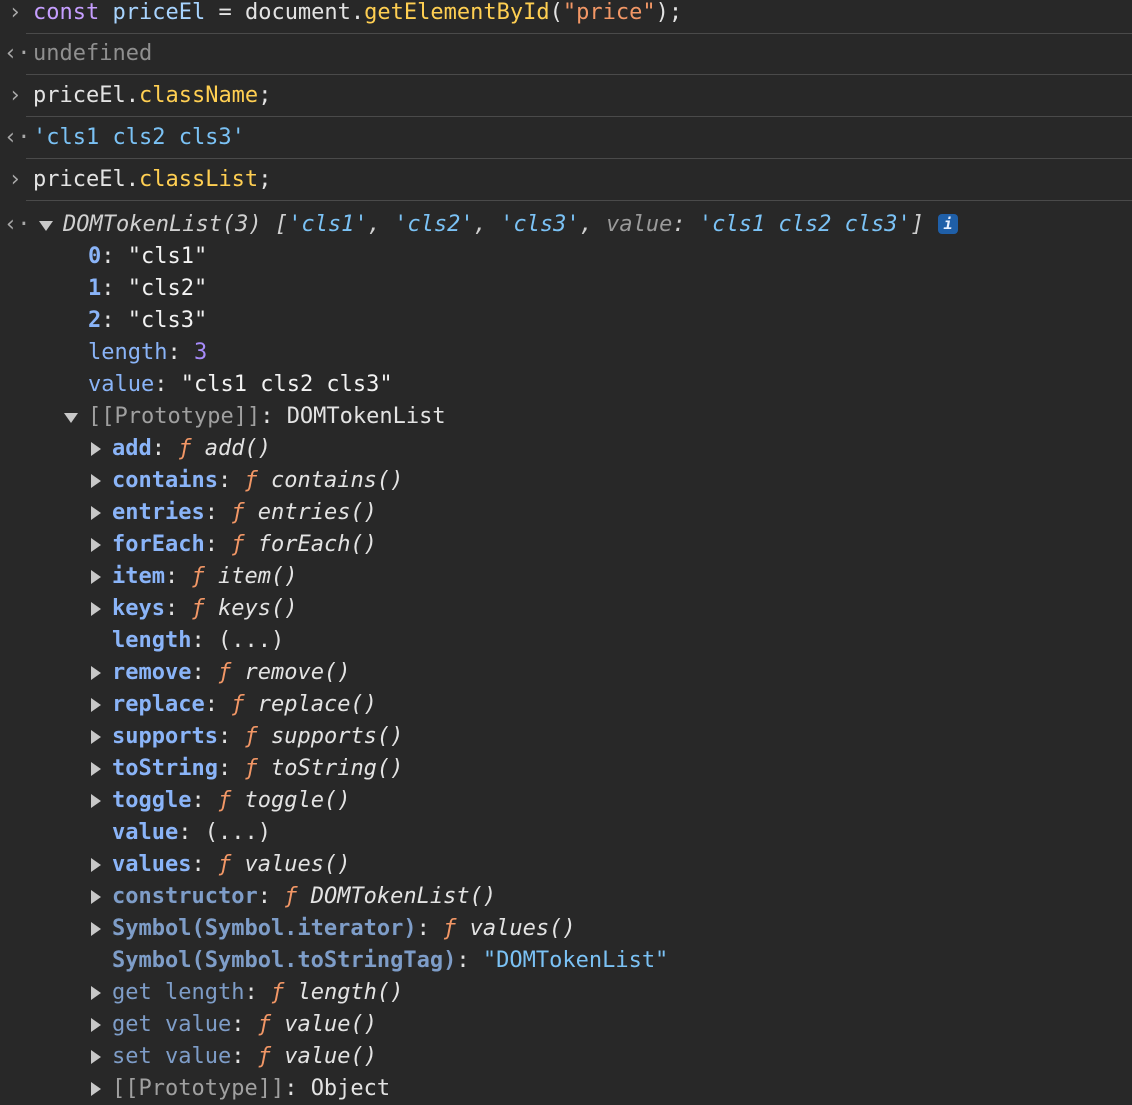 The width and height of the screenshot is (1132, 1105). I want to click on prototype-member-row: Symbol(Symbol.iterator): ƒ values(), so click(566, 929).